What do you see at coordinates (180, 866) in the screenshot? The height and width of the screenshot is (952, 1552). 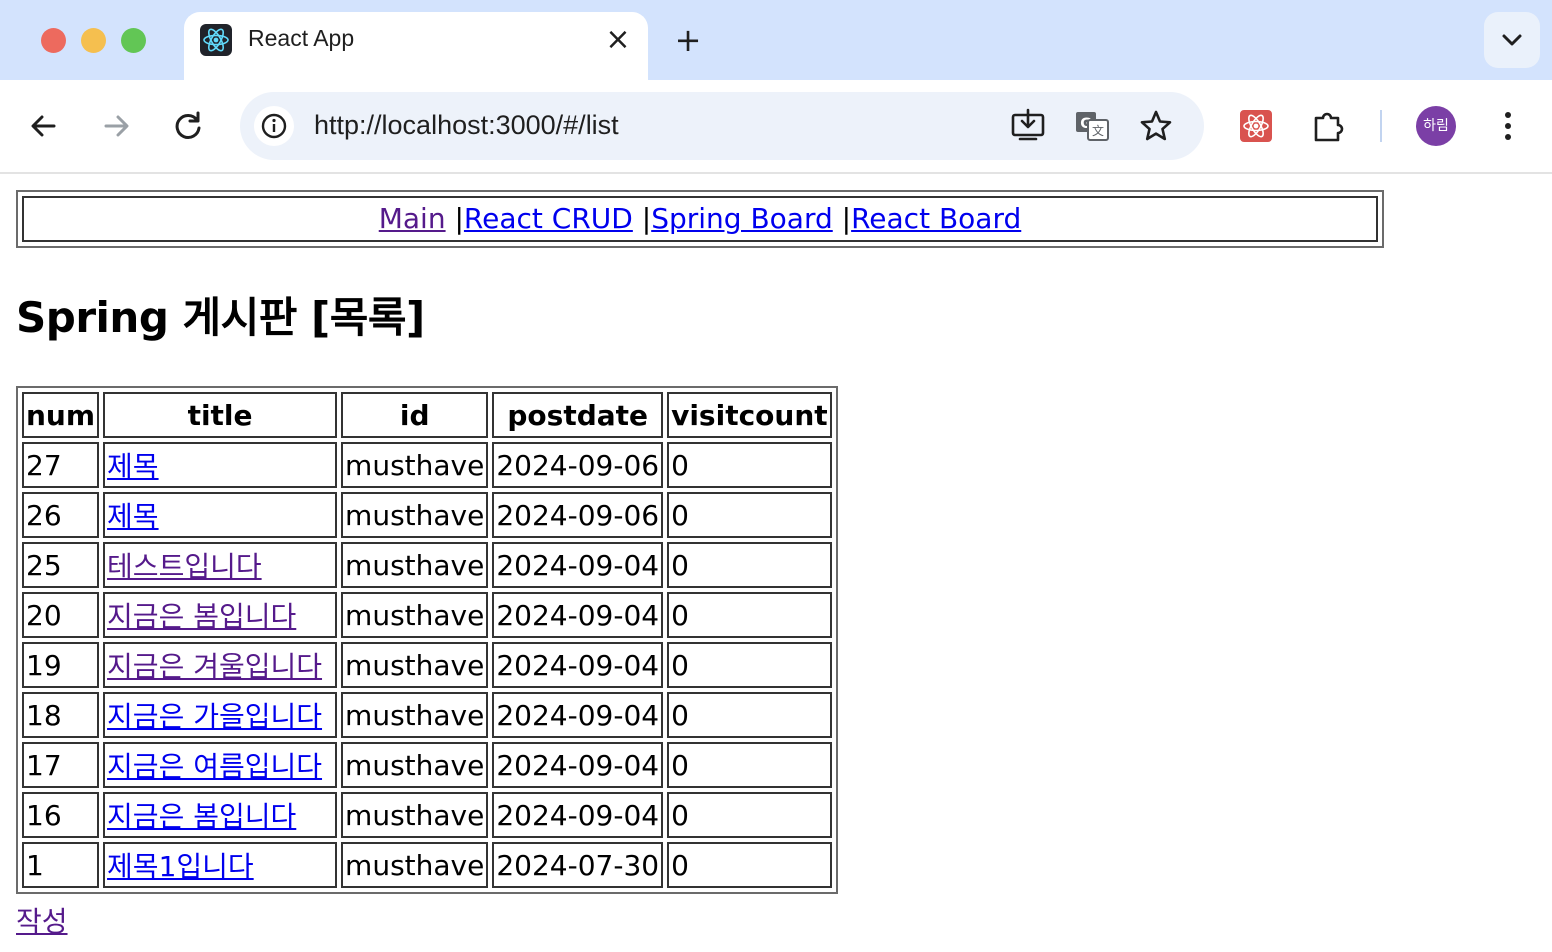 I see `post-title-link: 제목1입니다` at bounding box center [180, 866].